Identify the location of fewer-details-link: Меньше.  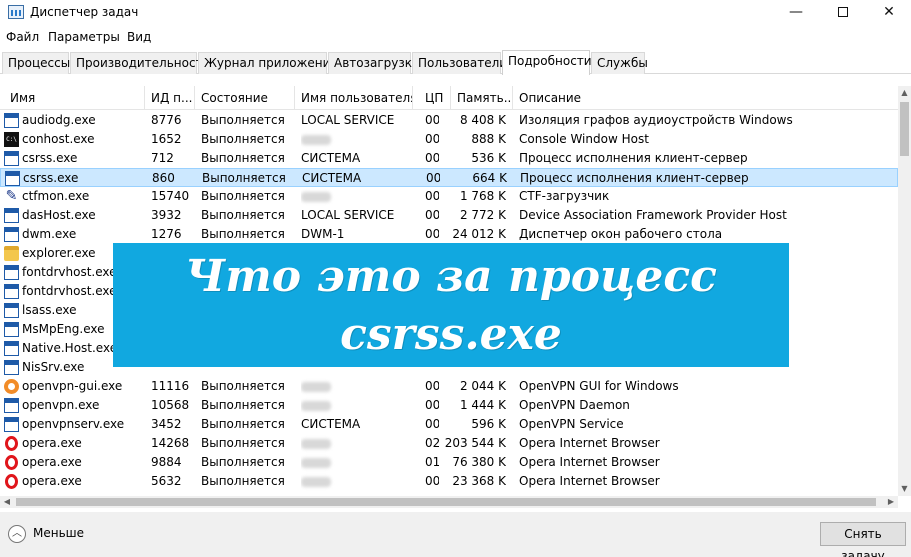
(58, 533).